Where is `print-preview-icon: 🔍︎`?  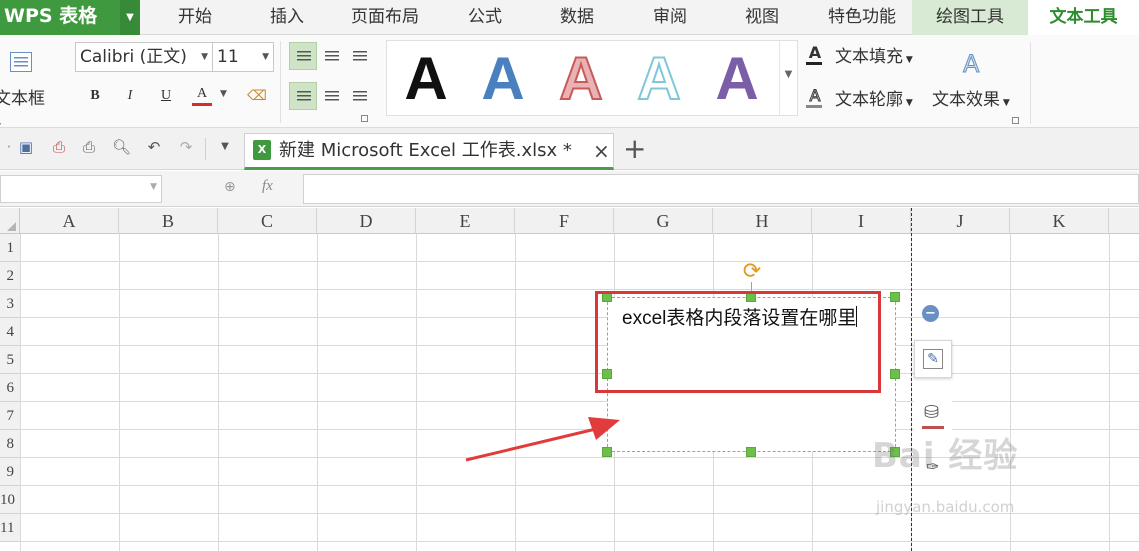
print-preview-icon: 🔍︎ is located at coordinates (121, 147).